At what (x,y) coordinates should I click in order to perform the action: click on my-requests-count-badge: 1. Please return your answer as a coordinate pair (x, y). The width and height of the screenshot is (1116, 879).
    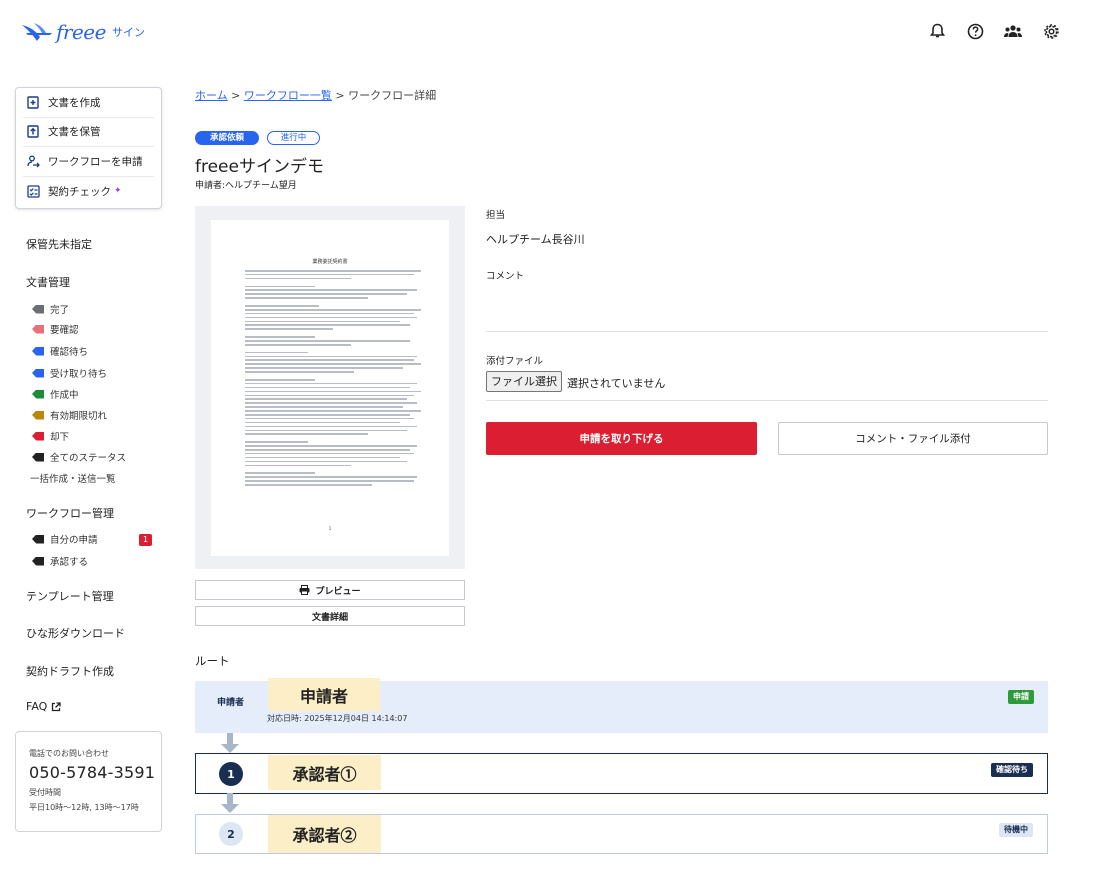
    Looking at the image, I should click on (145, 540).